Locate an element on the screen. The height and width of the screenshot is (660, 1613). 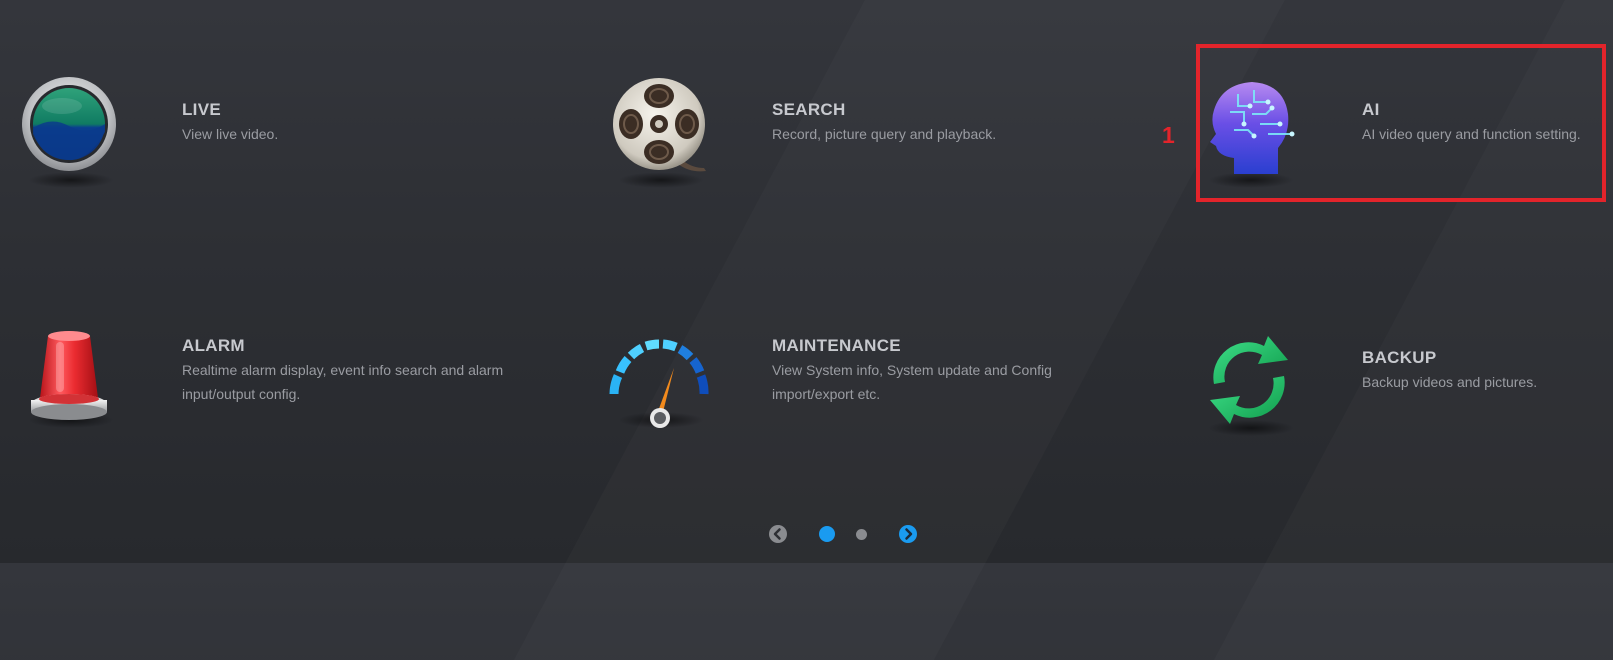
next-page-icon is located at coordinates (908, 534).